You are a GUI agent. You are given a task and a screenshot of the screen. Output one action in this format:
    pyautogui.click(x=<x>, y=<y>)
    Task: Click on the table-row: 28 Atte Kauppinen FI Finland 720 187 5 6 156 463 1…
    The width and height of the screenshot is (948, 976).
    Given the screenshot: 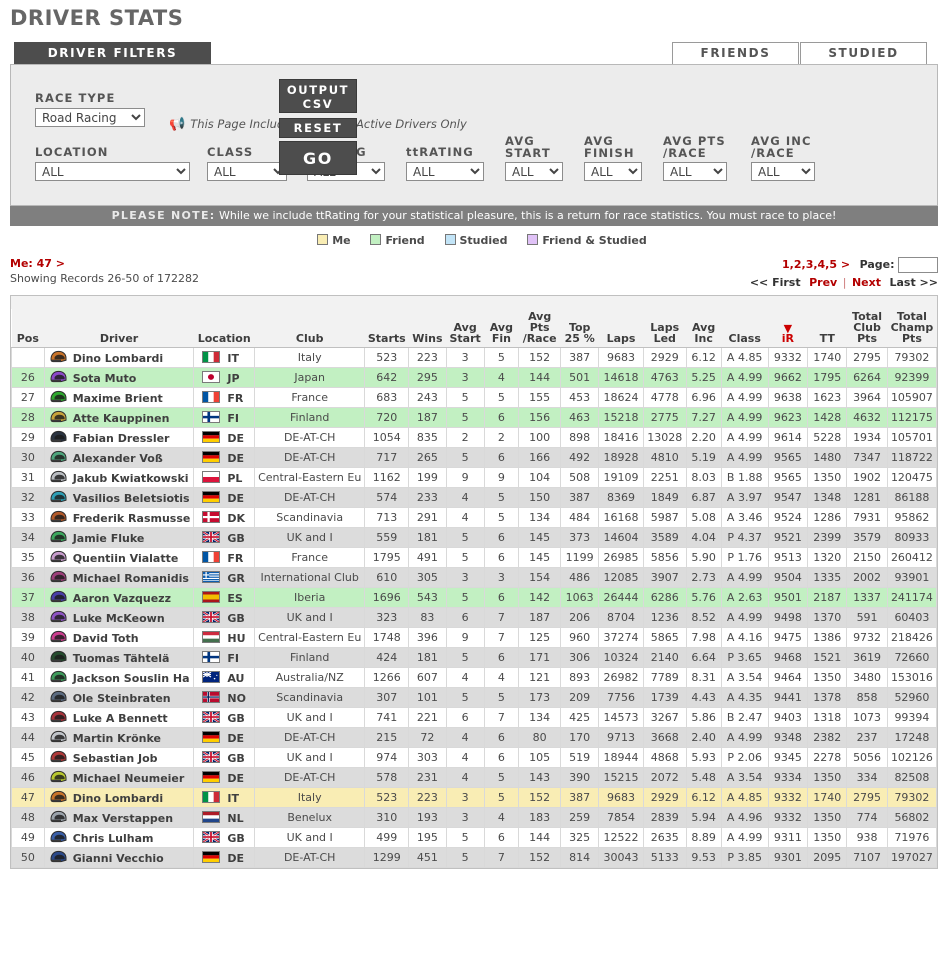 What is the action you would take?
    pyautogui.click(x=474, y=417)
    